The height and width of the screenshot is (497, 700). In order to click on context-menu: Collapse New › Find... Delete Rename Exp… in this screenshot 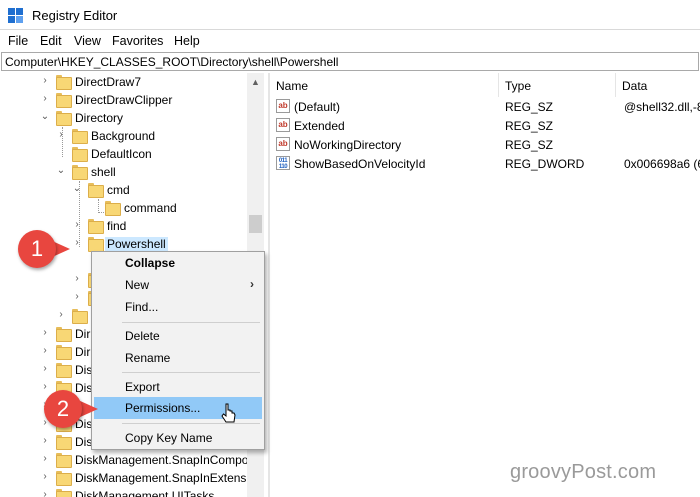, I will do `click(178, 350)`.